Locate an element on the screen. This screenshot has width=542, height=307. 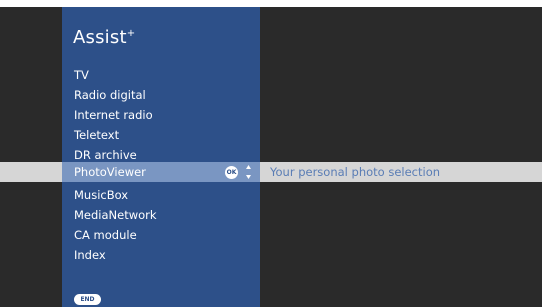
selected-item-description: Your personal photo selection is located at coordinates (355, 172).